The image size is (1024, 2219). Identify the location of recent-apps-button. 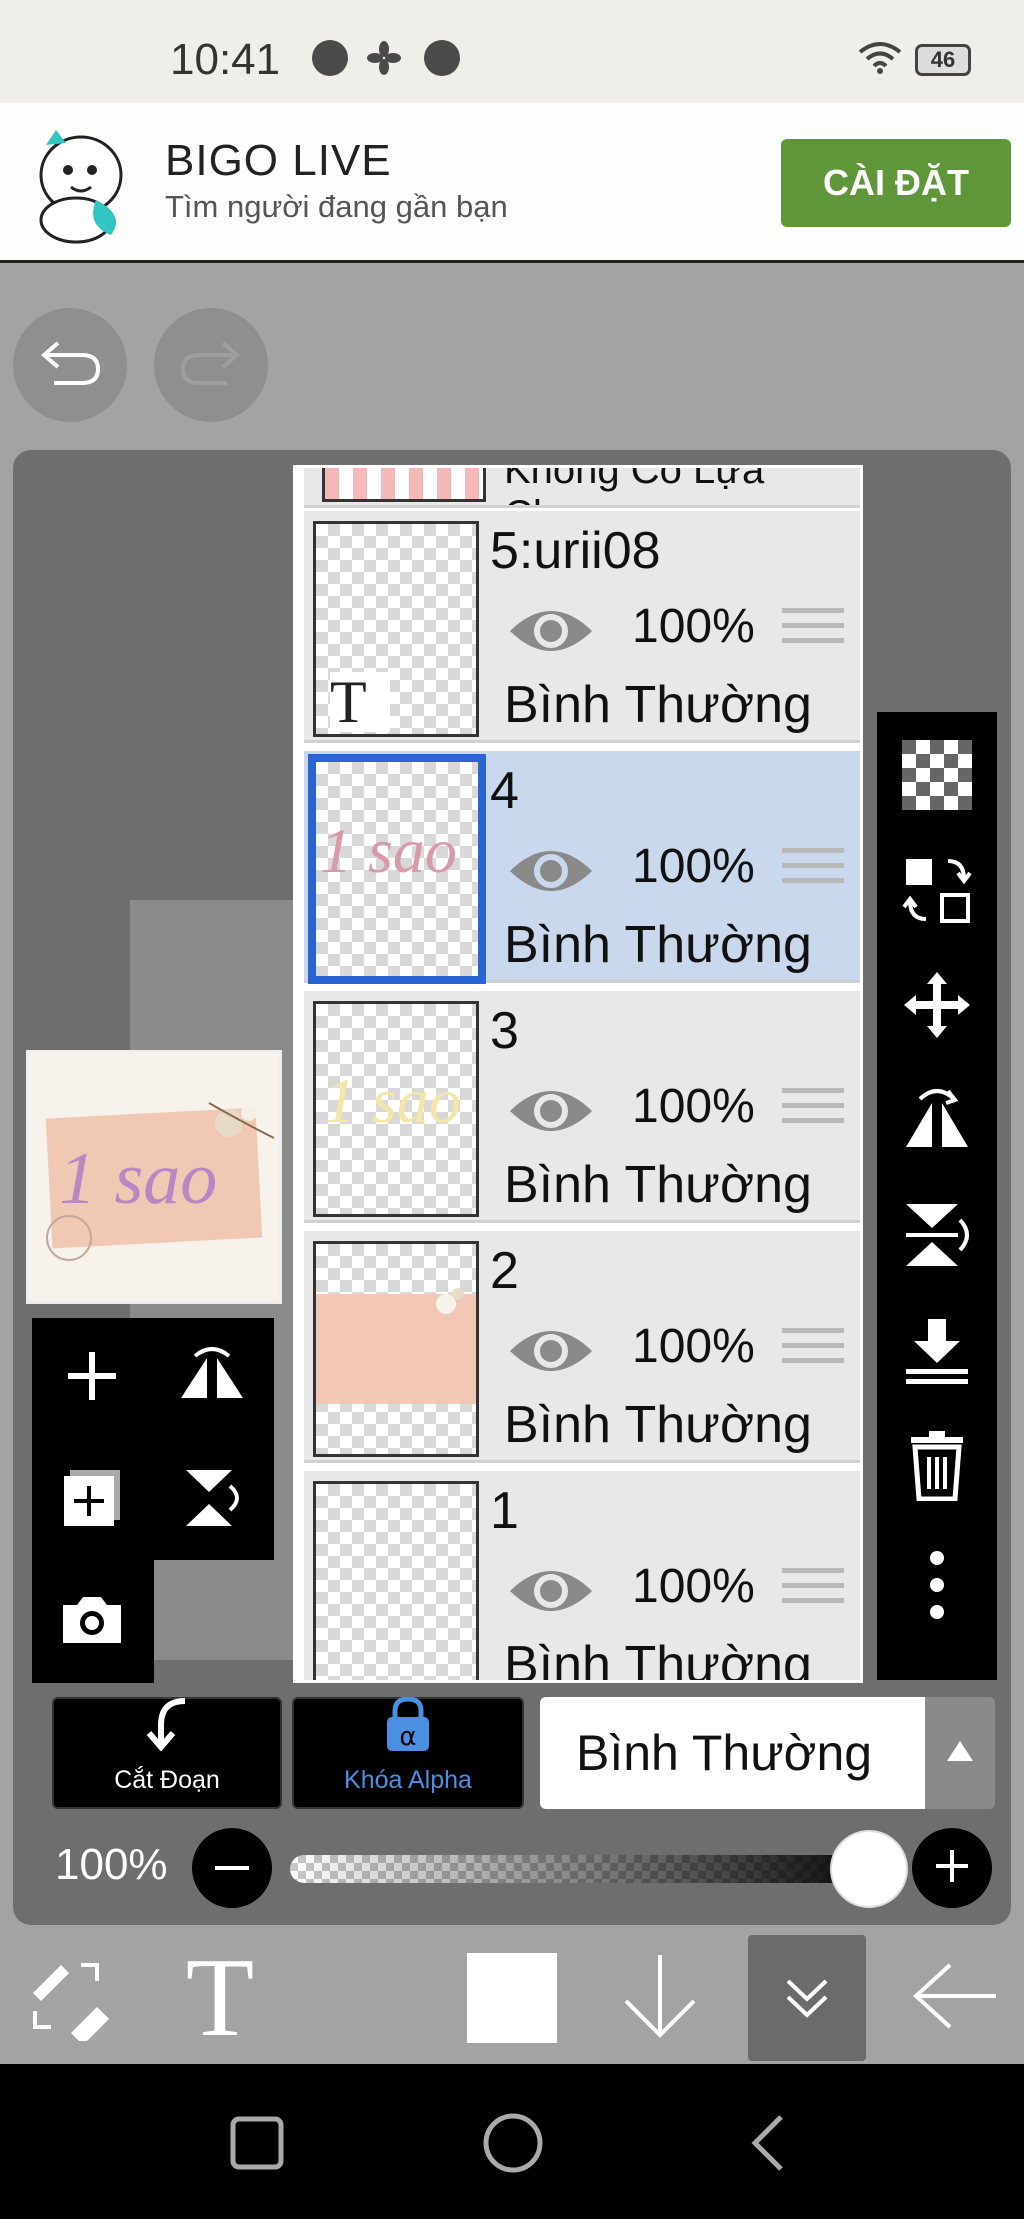
(257, 2145).